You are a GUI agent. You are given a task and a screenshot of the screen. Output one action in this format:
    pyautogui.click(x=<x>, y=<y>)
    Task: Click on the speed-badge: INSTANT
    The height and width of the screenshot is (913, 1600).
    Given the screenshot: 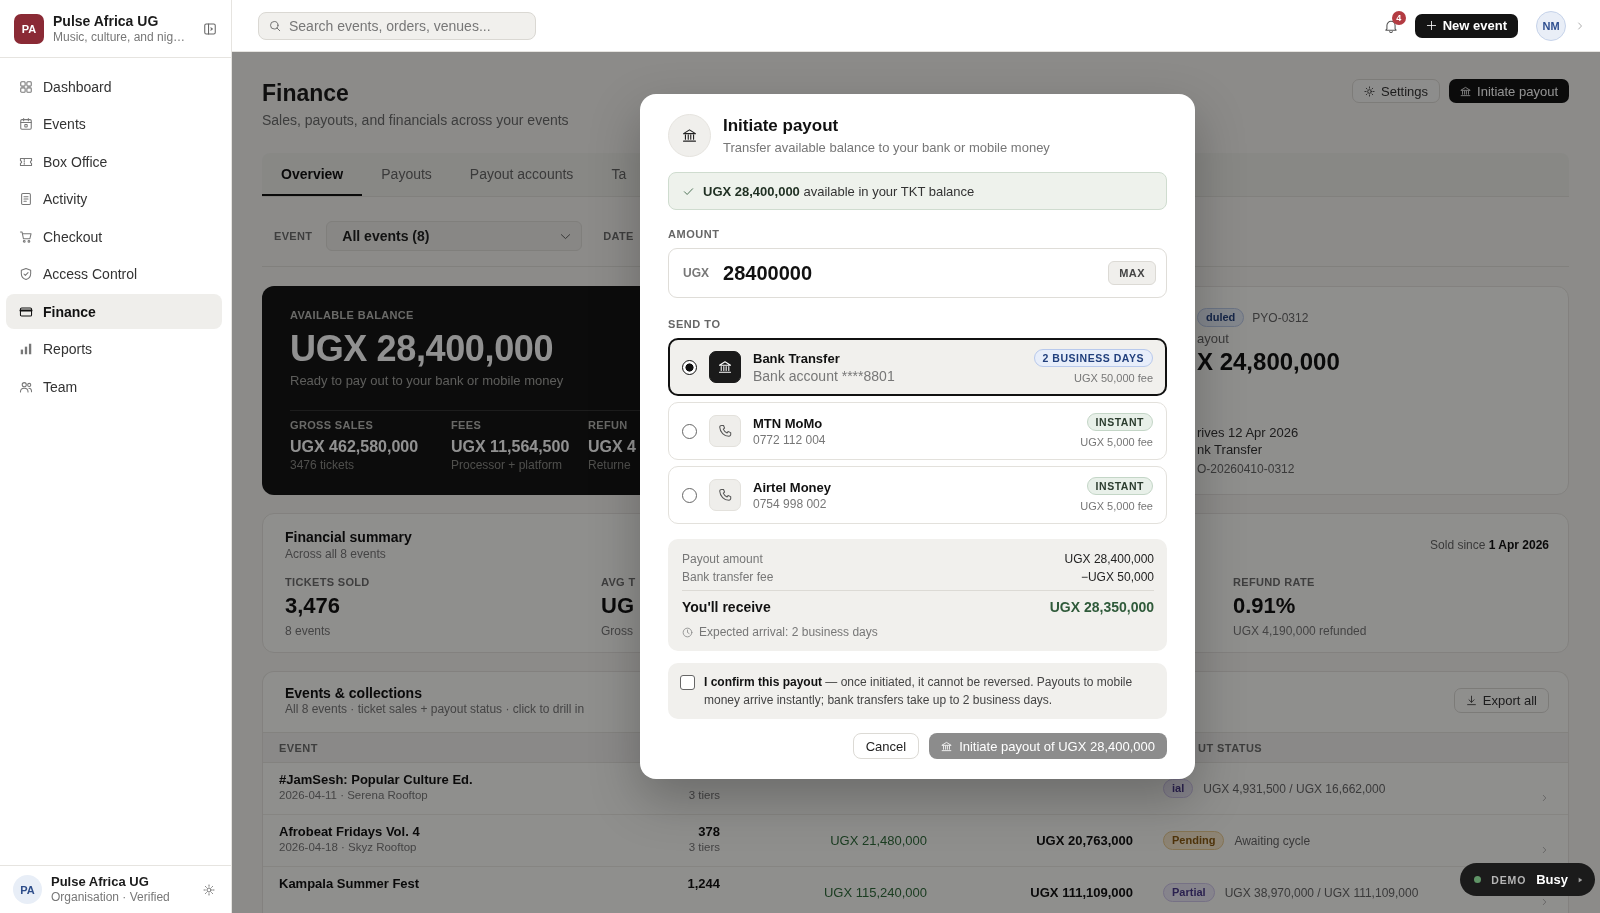 What is the action you would take?
    pyautogui.click(x=1119, y=486)
    